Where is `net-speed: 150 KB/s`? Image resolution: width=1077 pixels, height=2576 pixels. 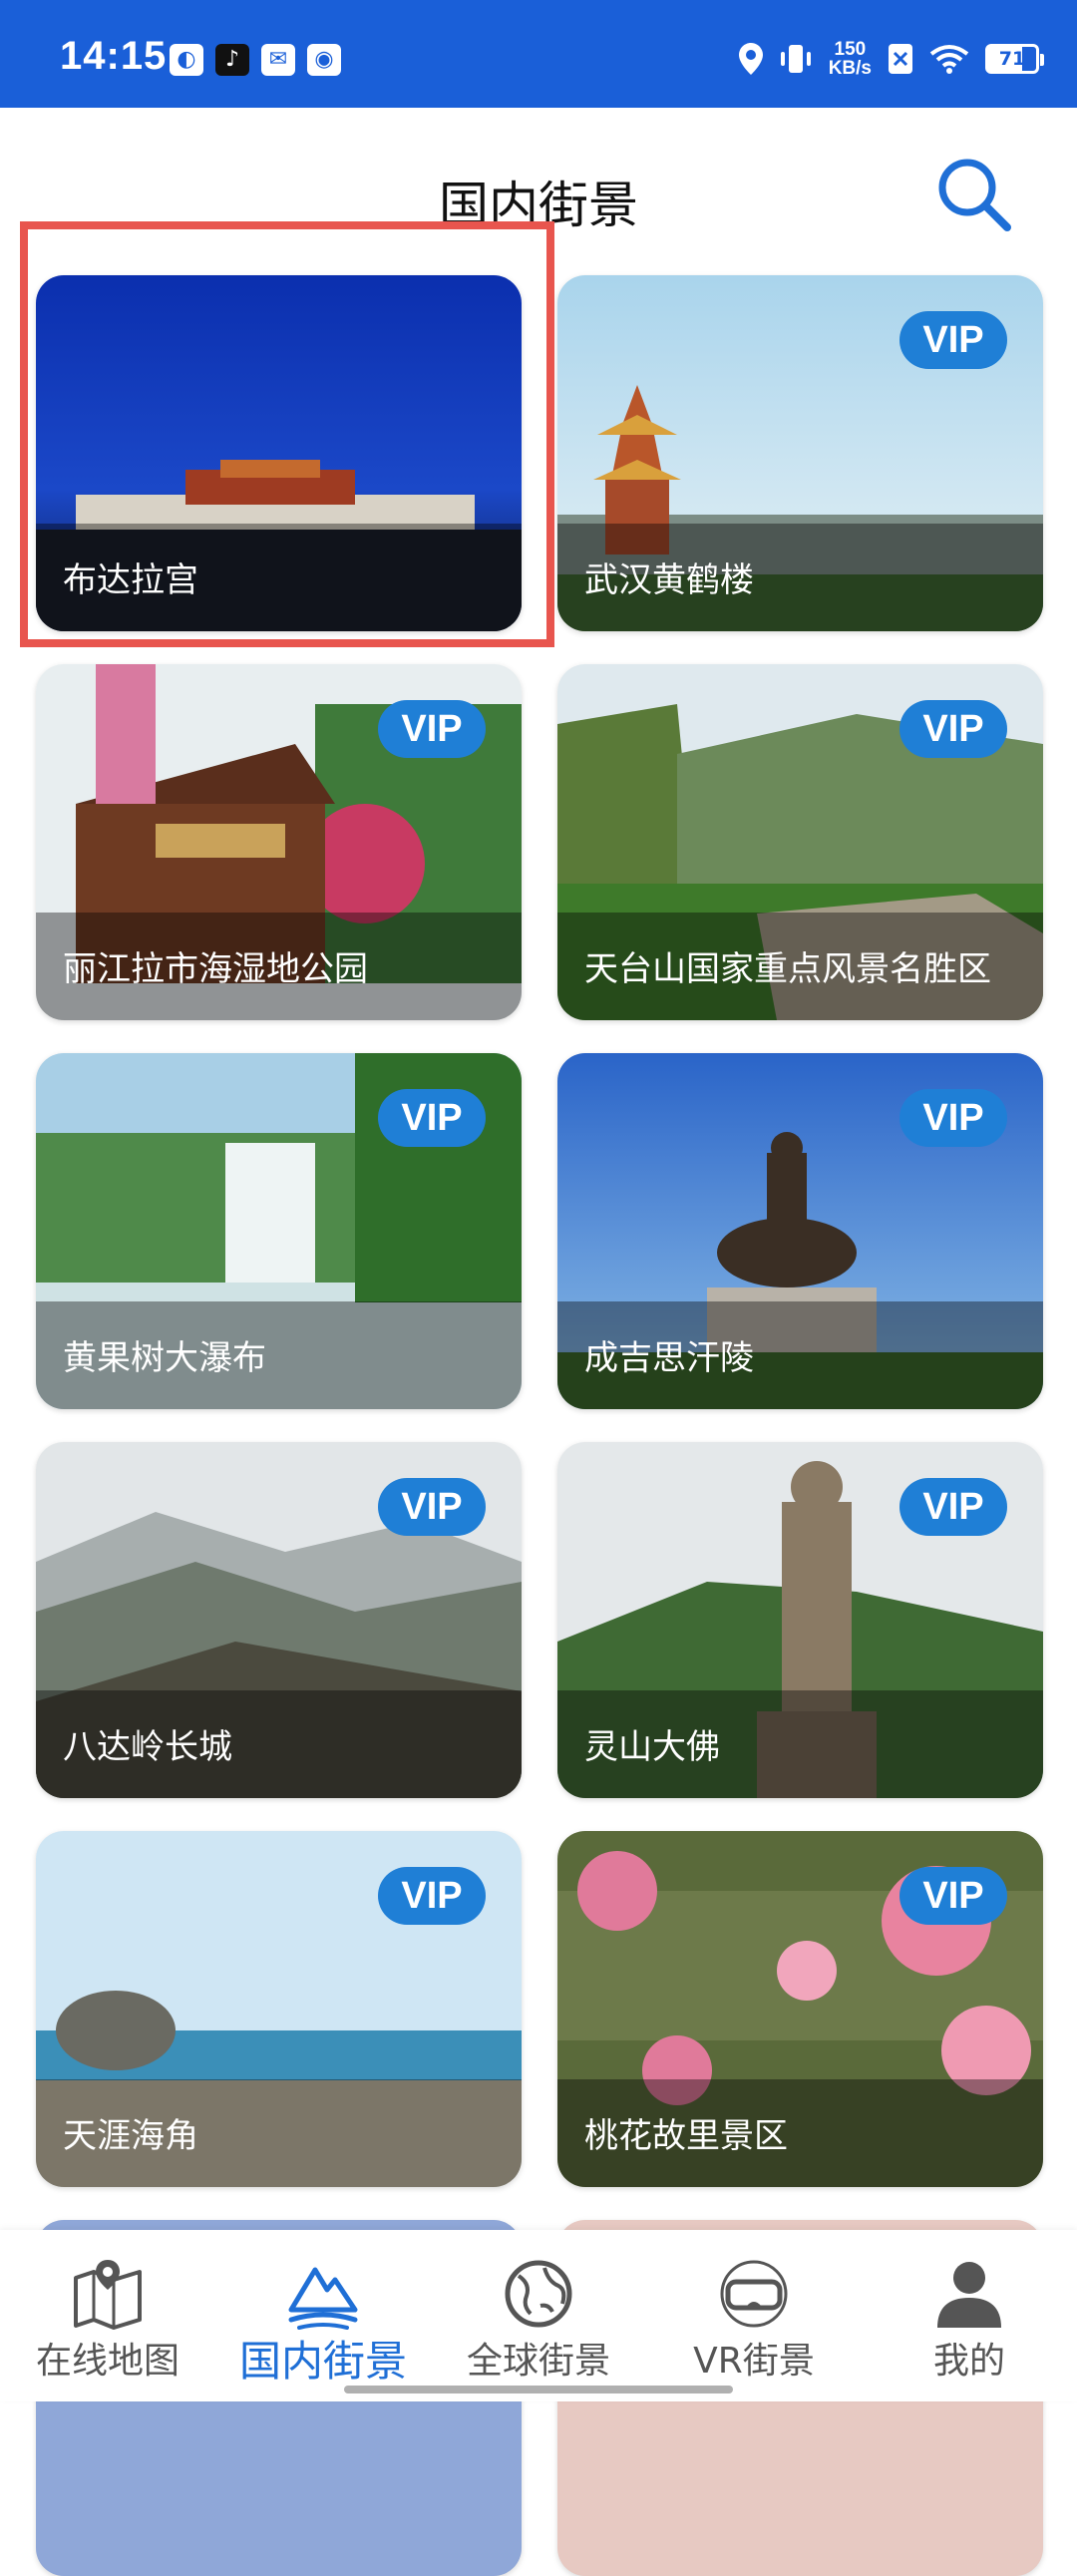
net-speed: 150 KB/s is located at coordinates (850, 59).